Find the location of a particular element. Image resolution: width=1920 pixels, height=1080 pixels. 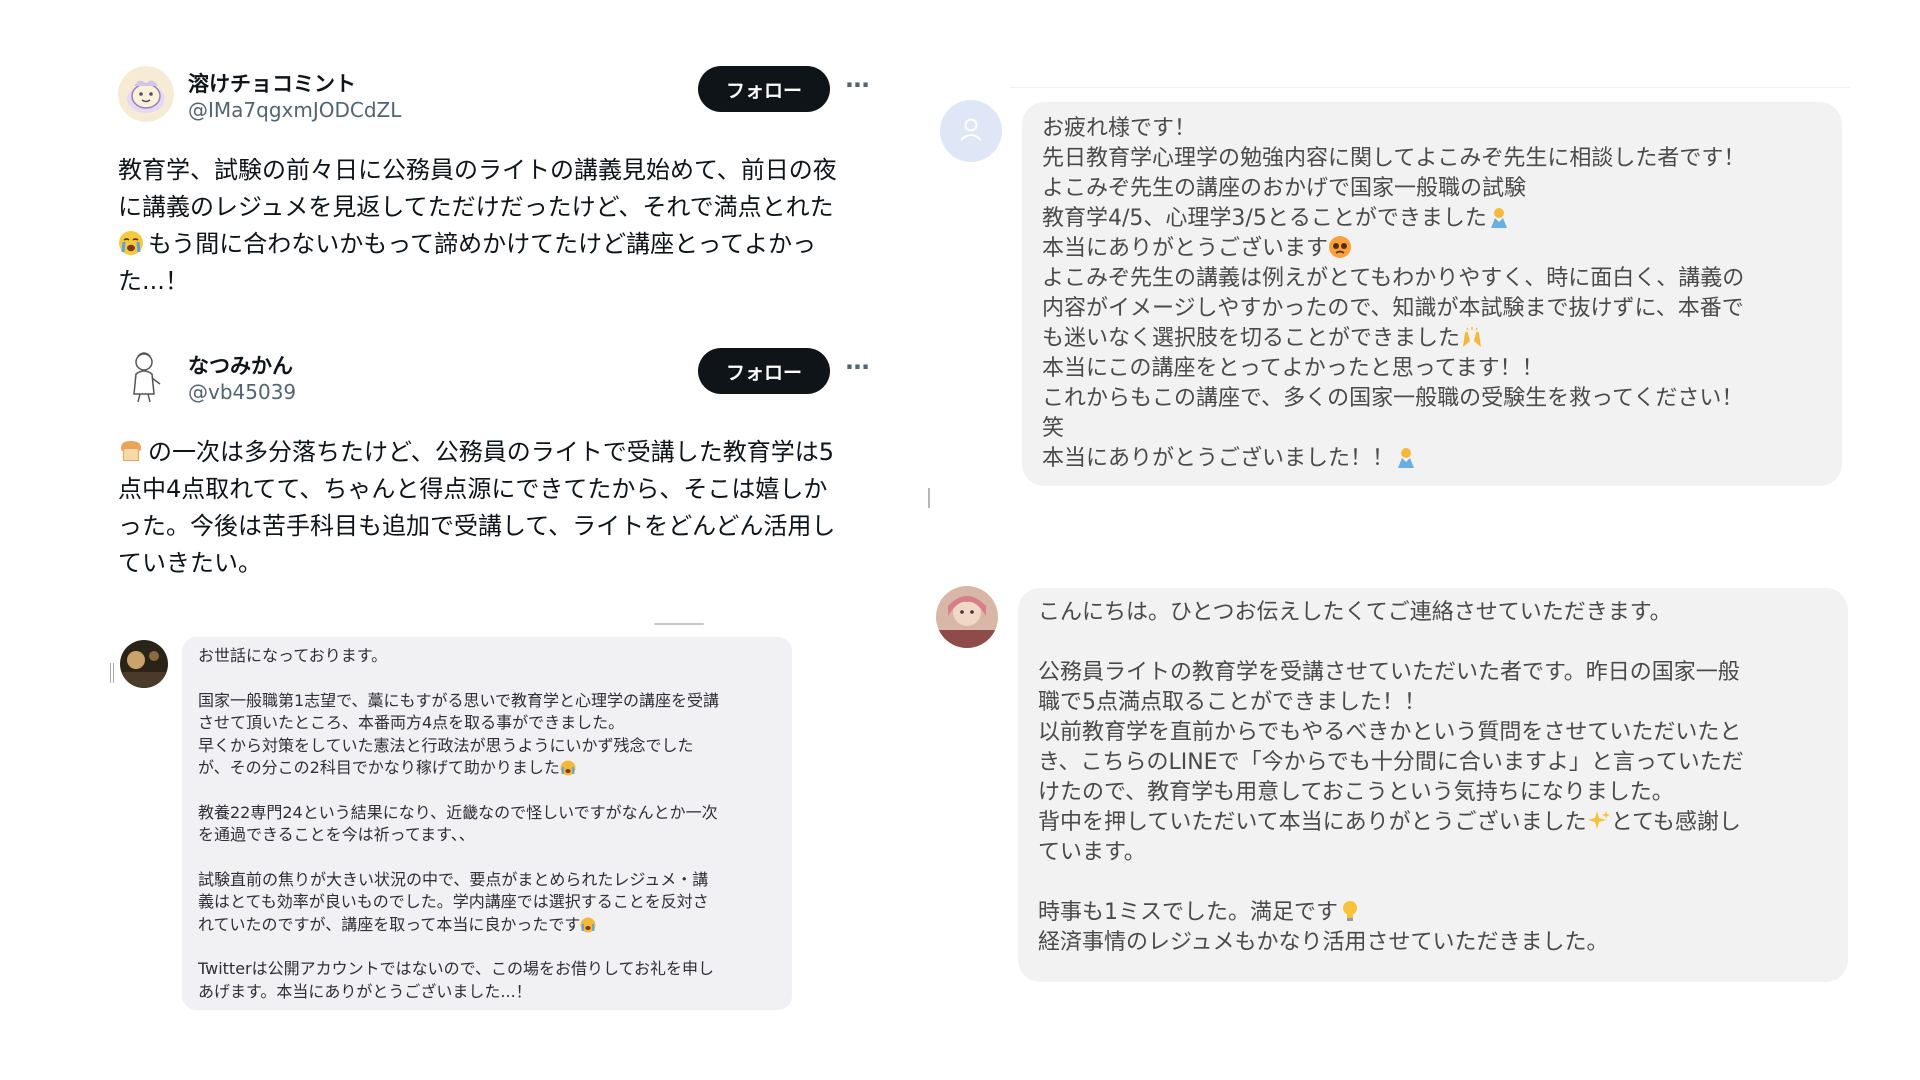

message-line: 笑 is located at coordinates (1053, 428).